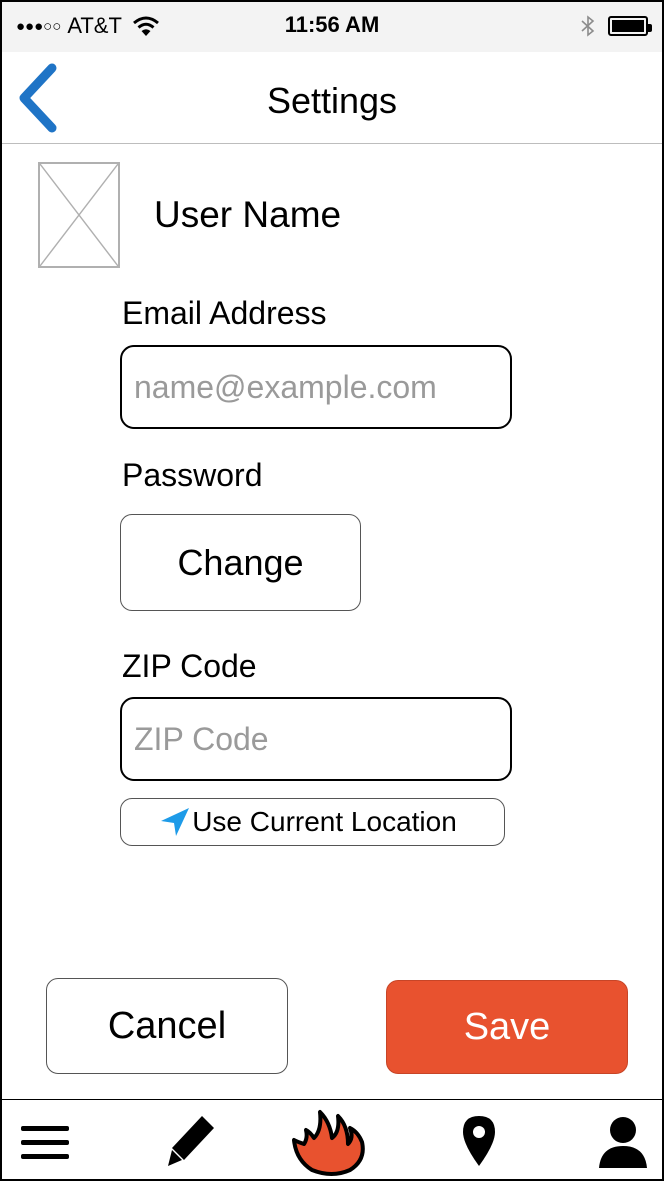 The height and width of the screenshot is (1181, 664). What do you see at coordinates (189, 666) in the screenshot?
I see `zip-label: ZIP Code` at bounding box center [189, 666].